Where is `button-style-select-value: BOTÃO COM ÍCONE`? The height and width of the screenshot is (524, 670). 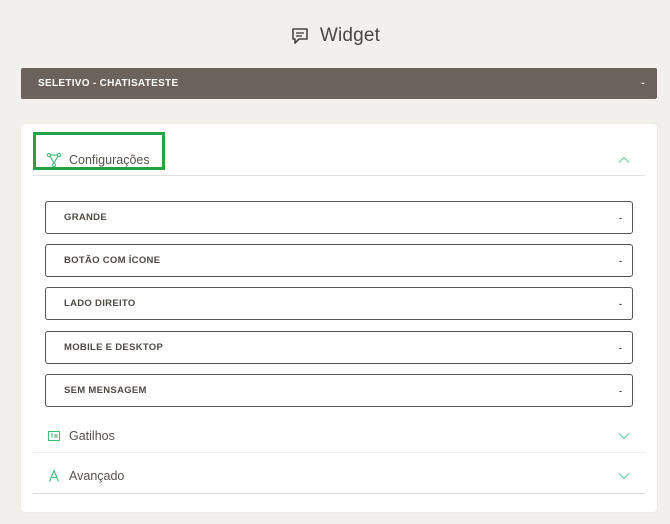
button-style-select-value: BOTÃO COM ÍCONE is located at coordinates (112, 260).